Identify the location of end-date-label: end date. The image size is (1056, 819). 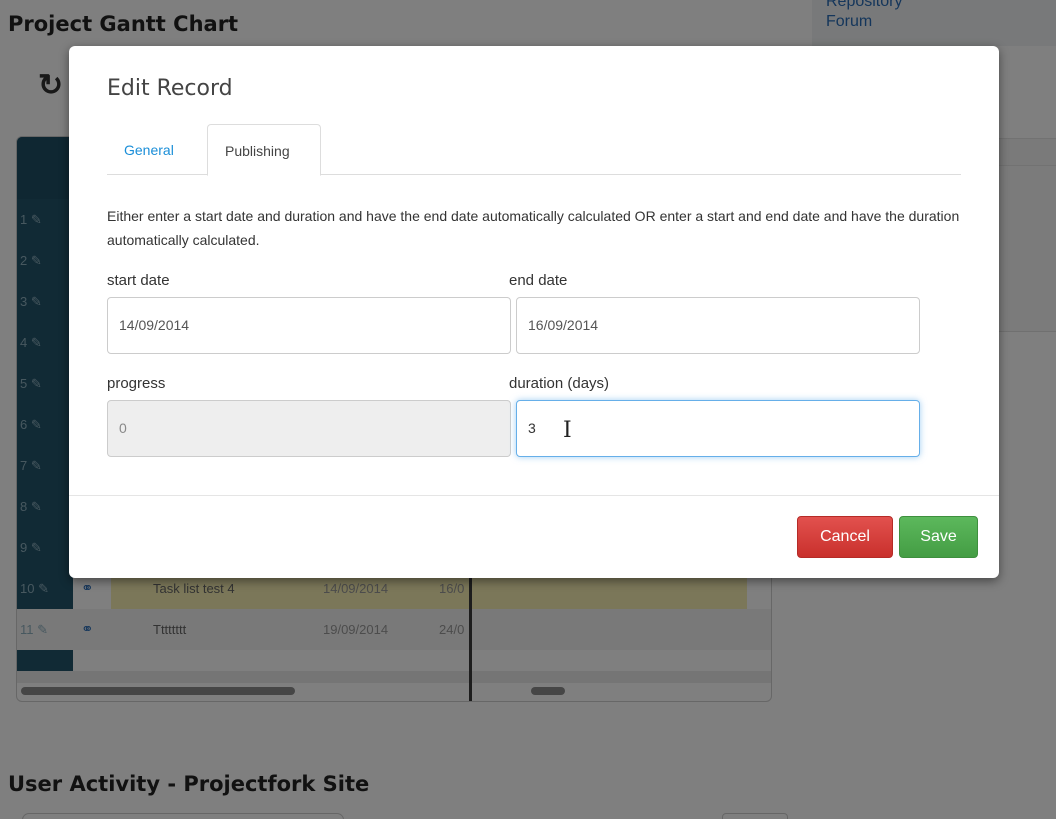
(538, 280).